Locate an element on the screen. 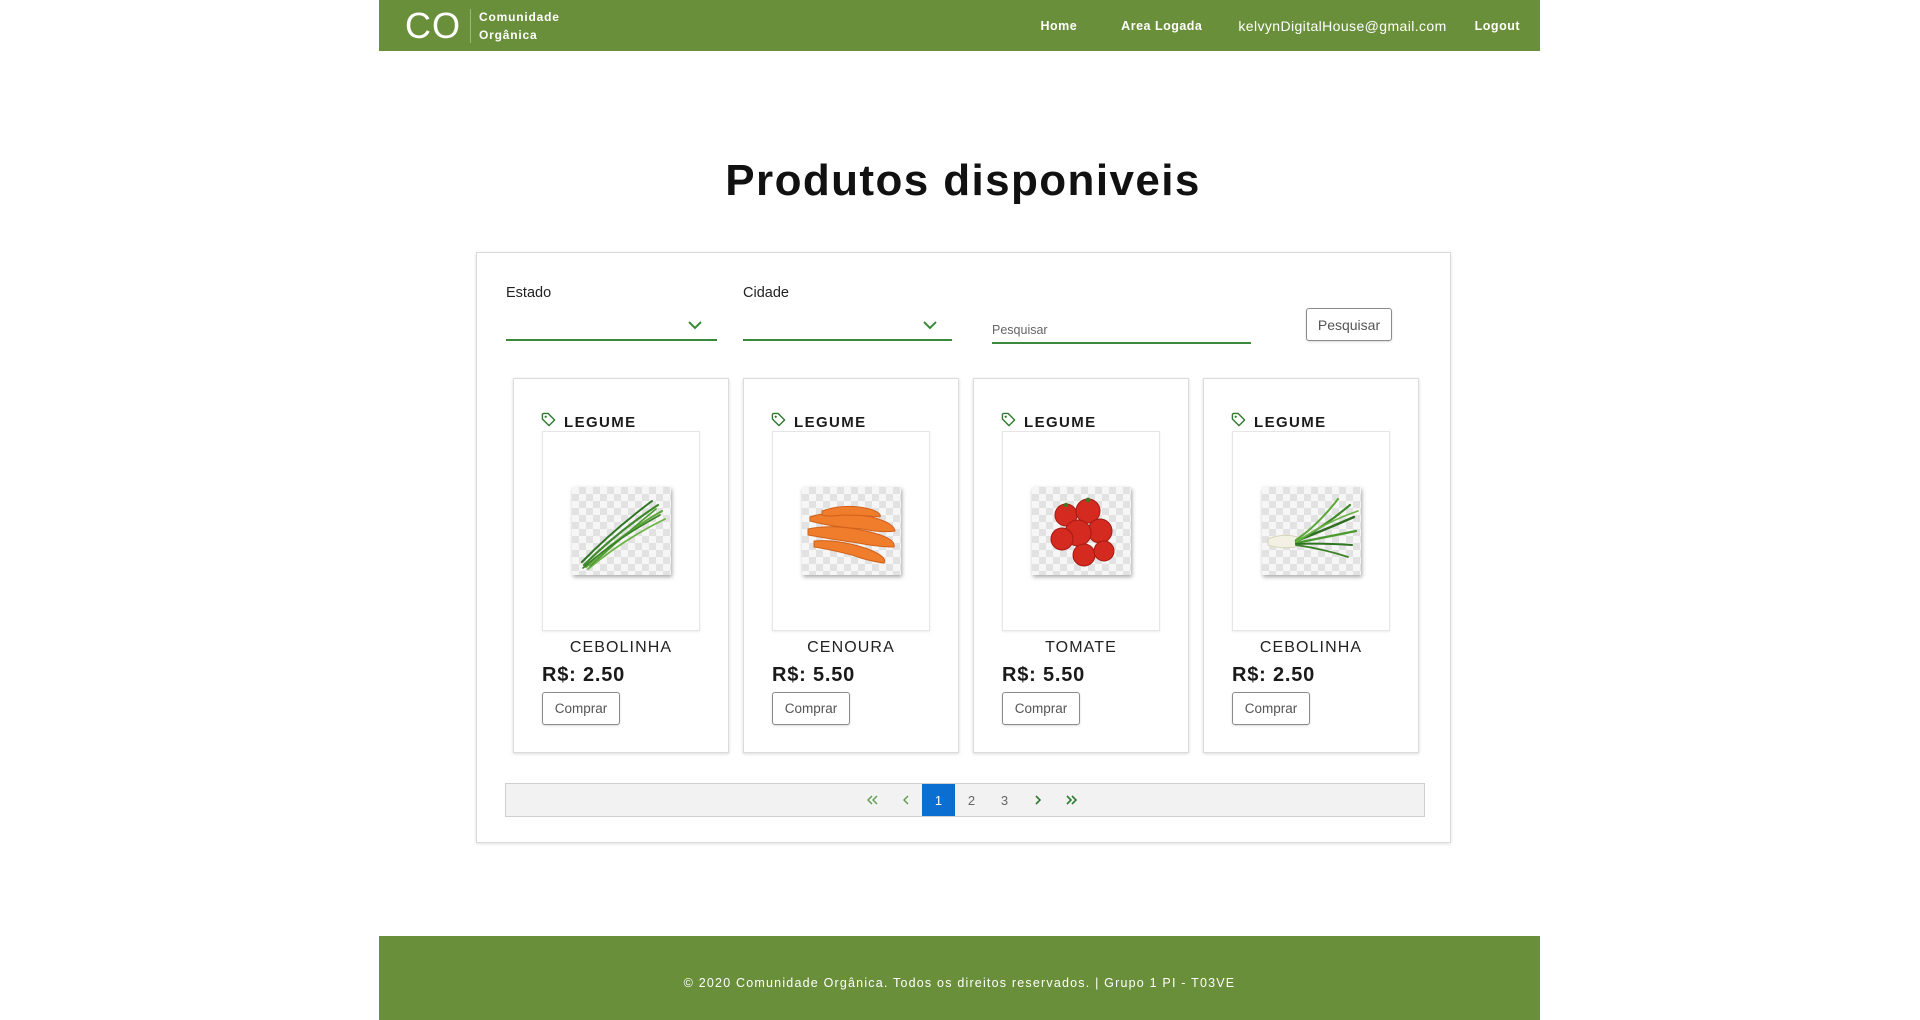 The image size is (1920, 1020). logo-text-line1: Comunidade is located at coordinates (519, 16).